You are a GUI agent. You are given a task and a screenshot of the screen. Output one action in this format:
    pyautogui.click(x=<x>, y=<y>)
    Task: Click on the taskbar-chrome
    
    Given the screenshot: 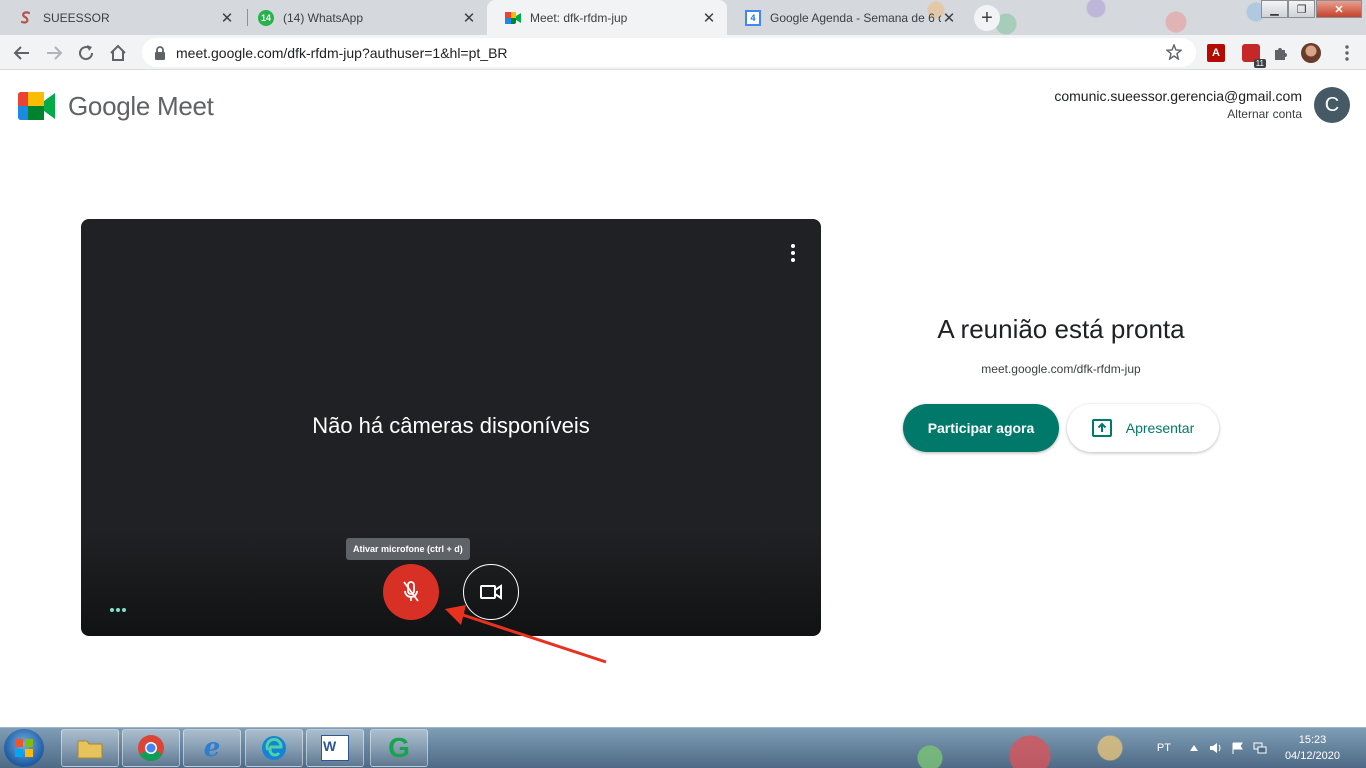 What is the action you would take?
    pyautogui.click(x=151, y=748)
    